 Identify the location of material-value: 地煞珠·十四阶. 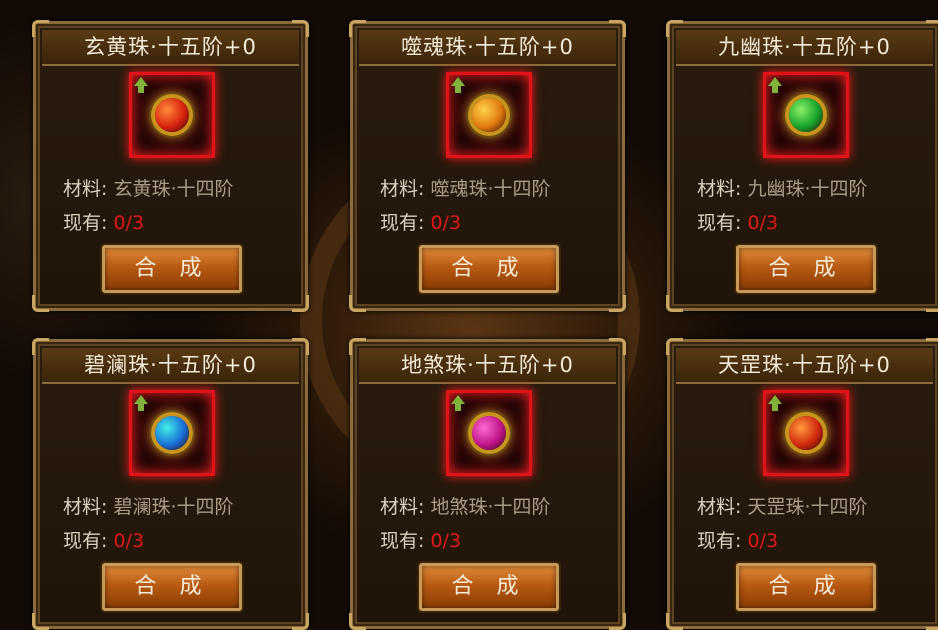
(490, 507).